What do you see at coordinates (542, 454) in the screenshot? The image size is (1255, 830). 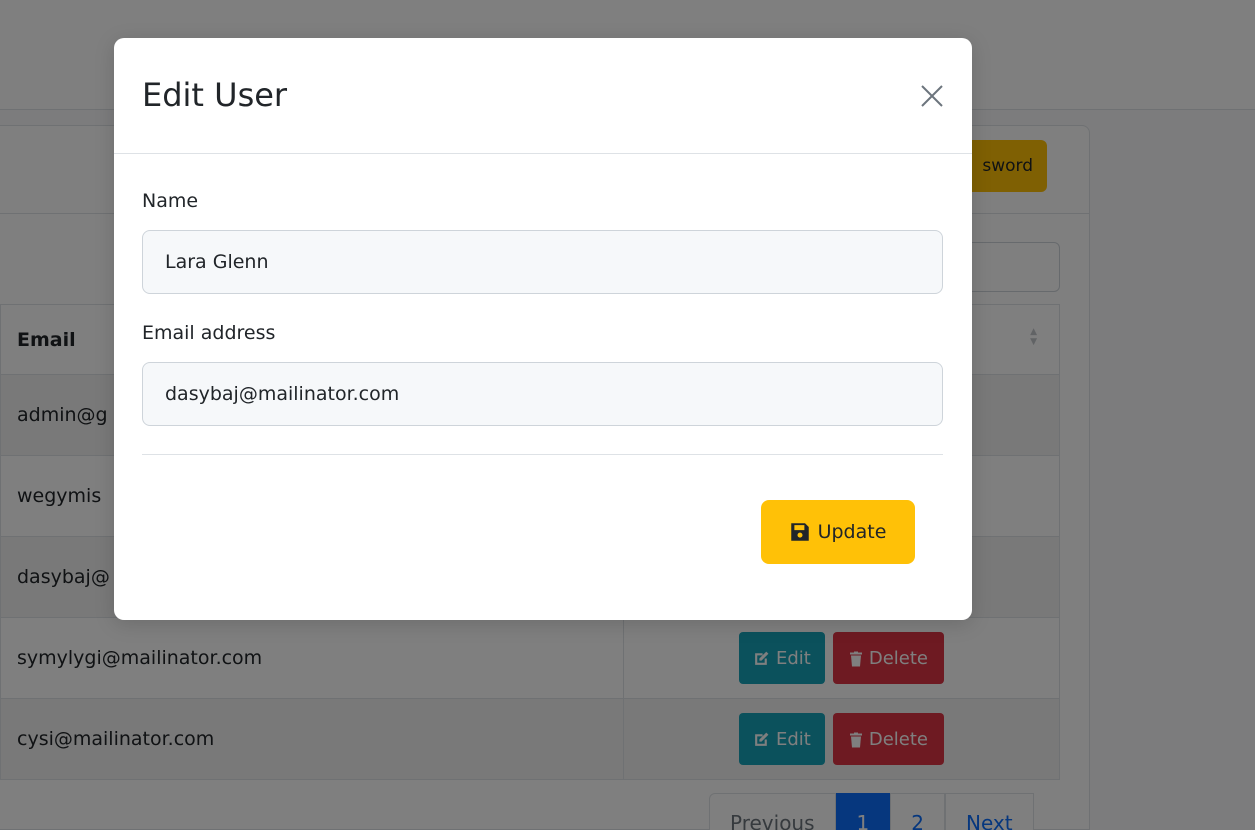 I see `form-divider` at bounding box center [542, 454].